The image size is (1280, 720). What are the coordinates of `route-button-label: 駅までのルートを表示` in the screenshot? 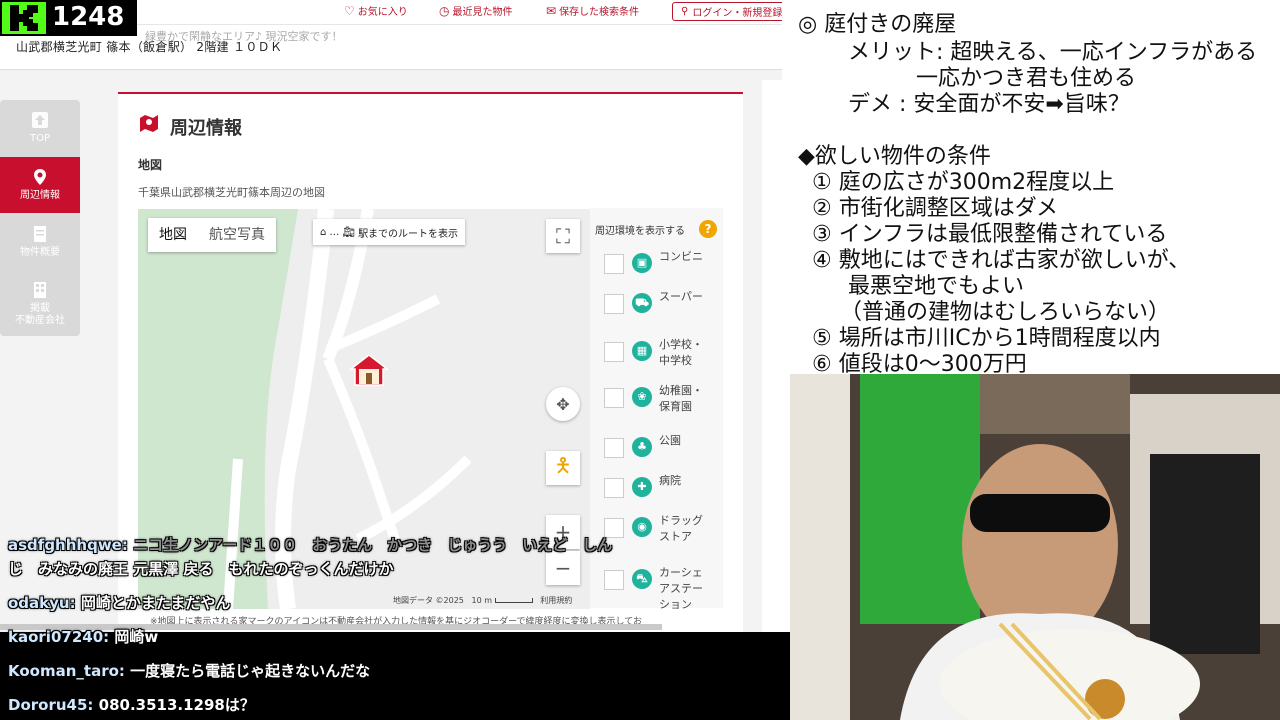 It's located at (408, 234).